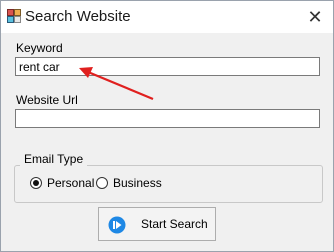 The height and width of the screenshot is (252, 334). What do you see at coordinates (315, 17) in the screenshot?
I see `close-icon: ✕` at bounding box center [315, 17].